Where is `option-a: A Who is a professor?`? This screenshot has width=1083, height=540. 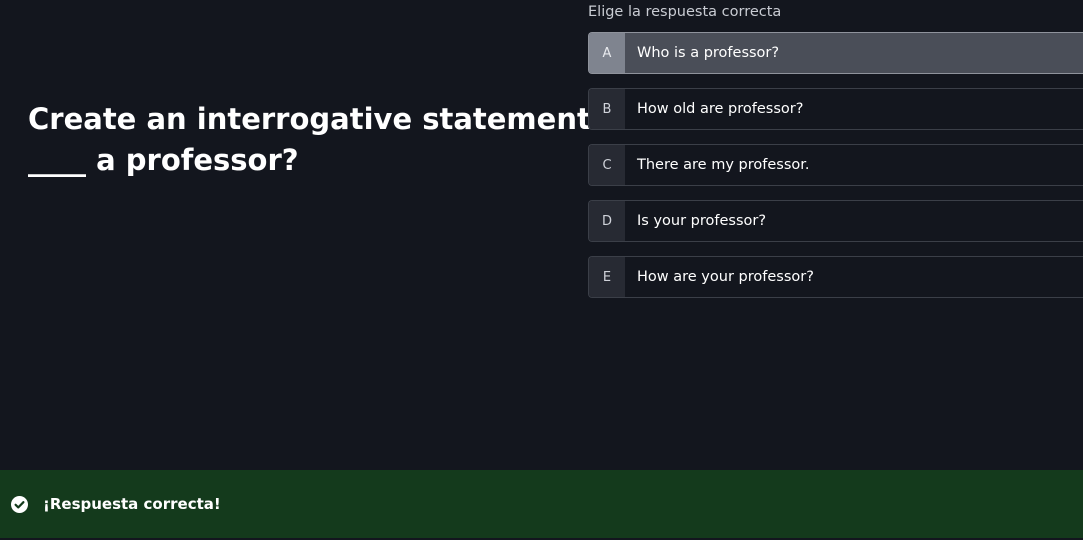
option-a: A Who is a professor? is located at coordinates (835, 53).